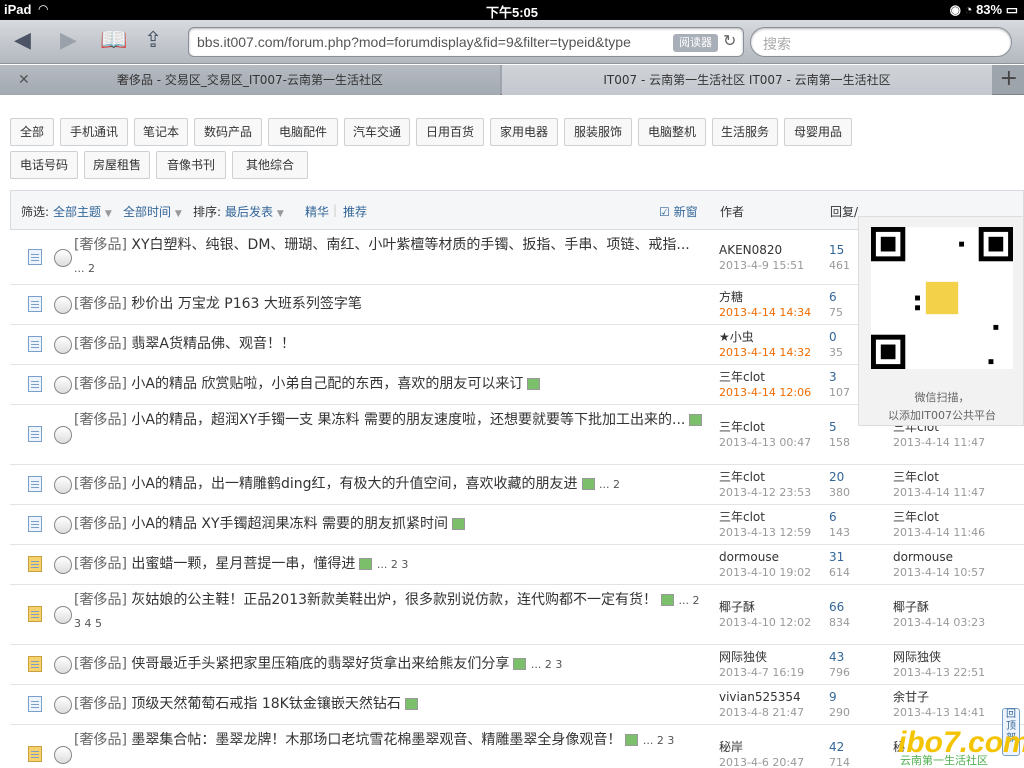 The width and height of the screenshot is (1024, 768). I want to click on category-13: 房屋租售, so click(117, 165).